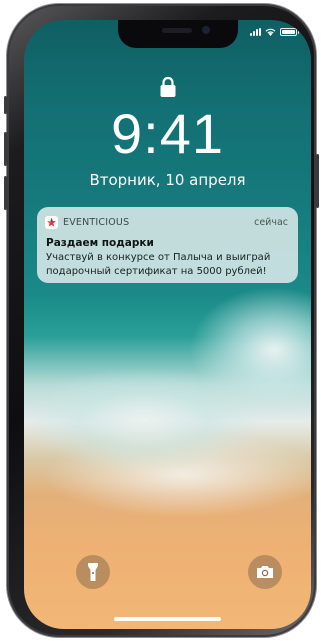 The height and width of the screenshot is (641, 321). I want to click on flashlight-button, so click(93, 572).